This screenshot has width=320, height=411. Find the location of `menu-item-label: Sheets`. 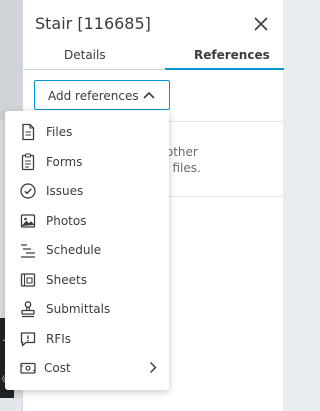

menu-item-label: Sheets is located at coordinates (66, 280).